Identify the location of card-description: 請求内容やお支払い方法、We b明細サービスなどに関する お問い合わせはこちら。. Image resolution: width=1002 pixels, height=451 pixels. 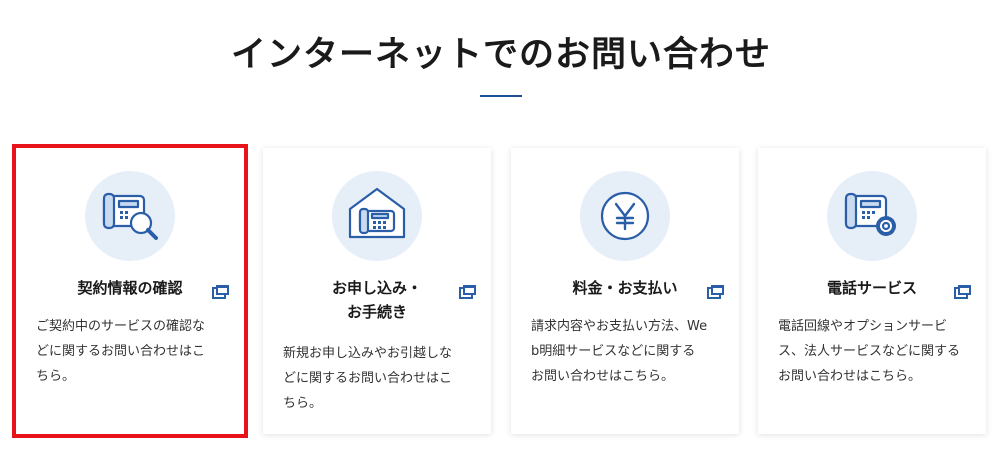
(619, 351).